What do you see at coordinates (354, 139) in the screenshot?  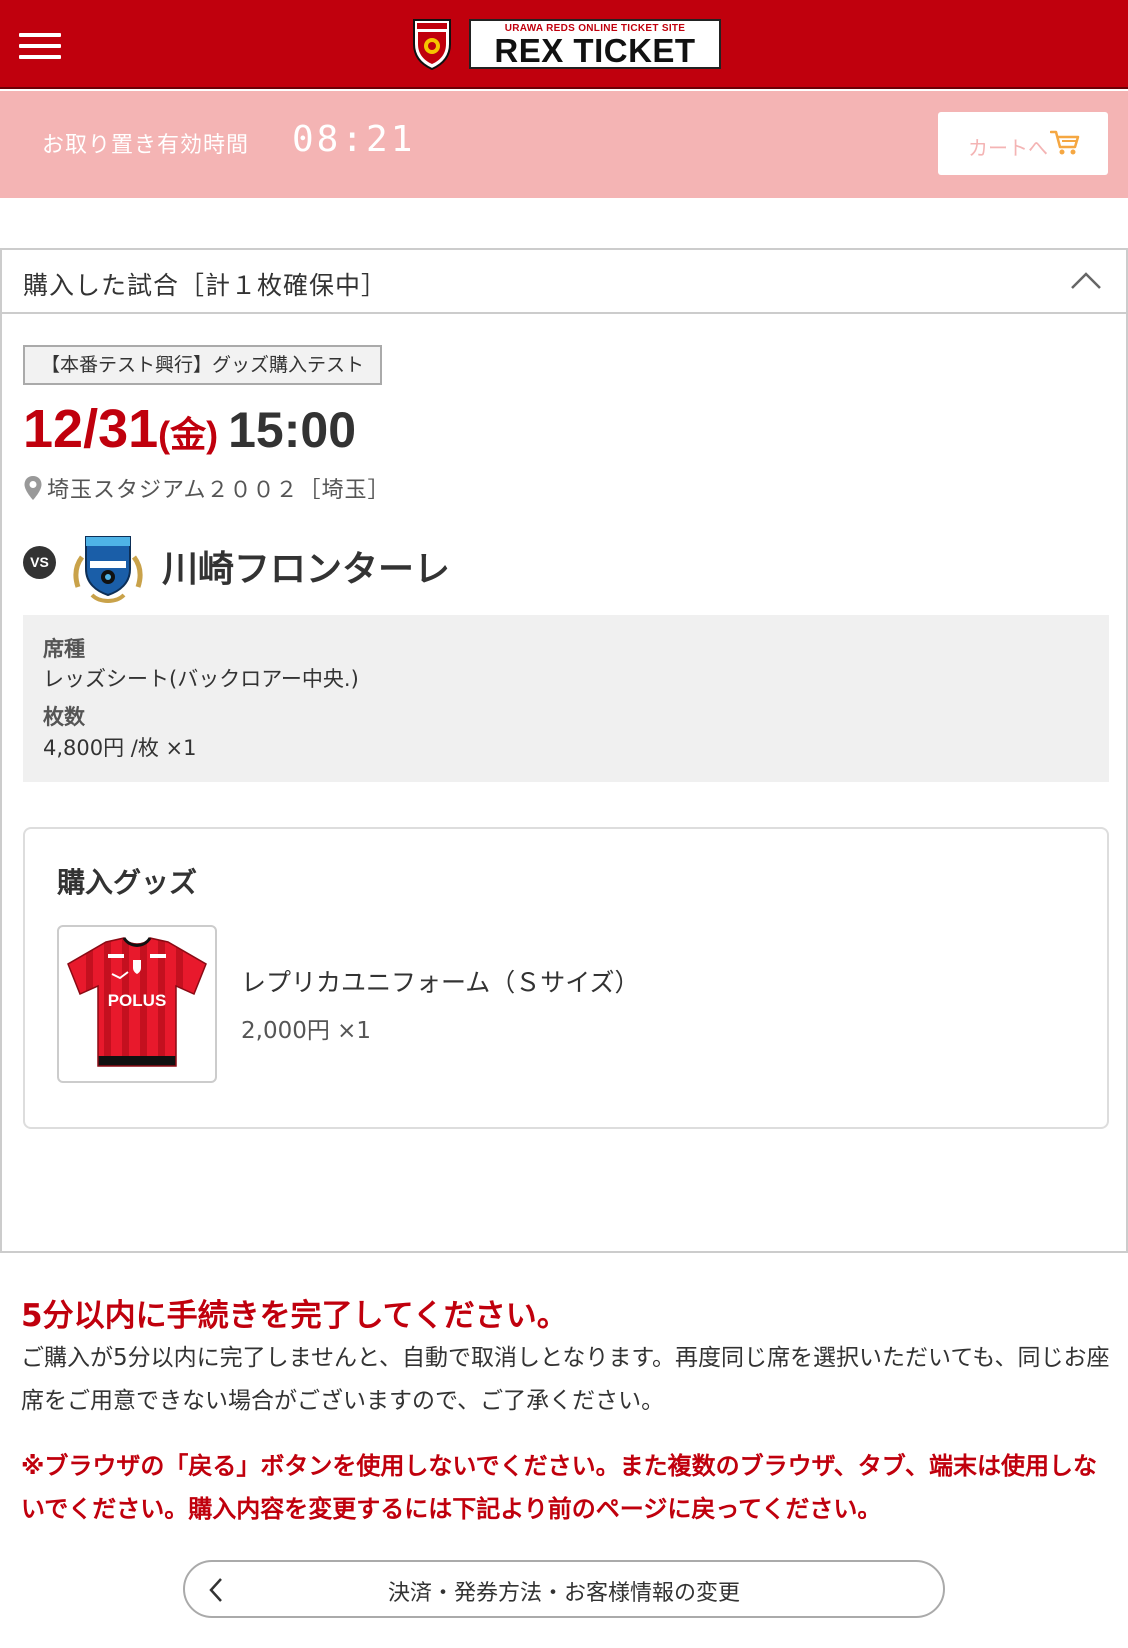 I see `hold-timer-value: 08:21` at bounding box center [354, 139].